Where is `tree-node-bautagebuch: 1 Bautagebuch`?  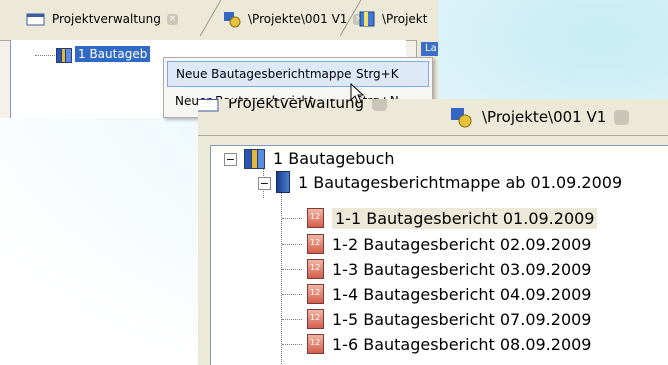
tree-node-bautagebuch: 1 Bautagebuch is located at coordinates (319, 158).